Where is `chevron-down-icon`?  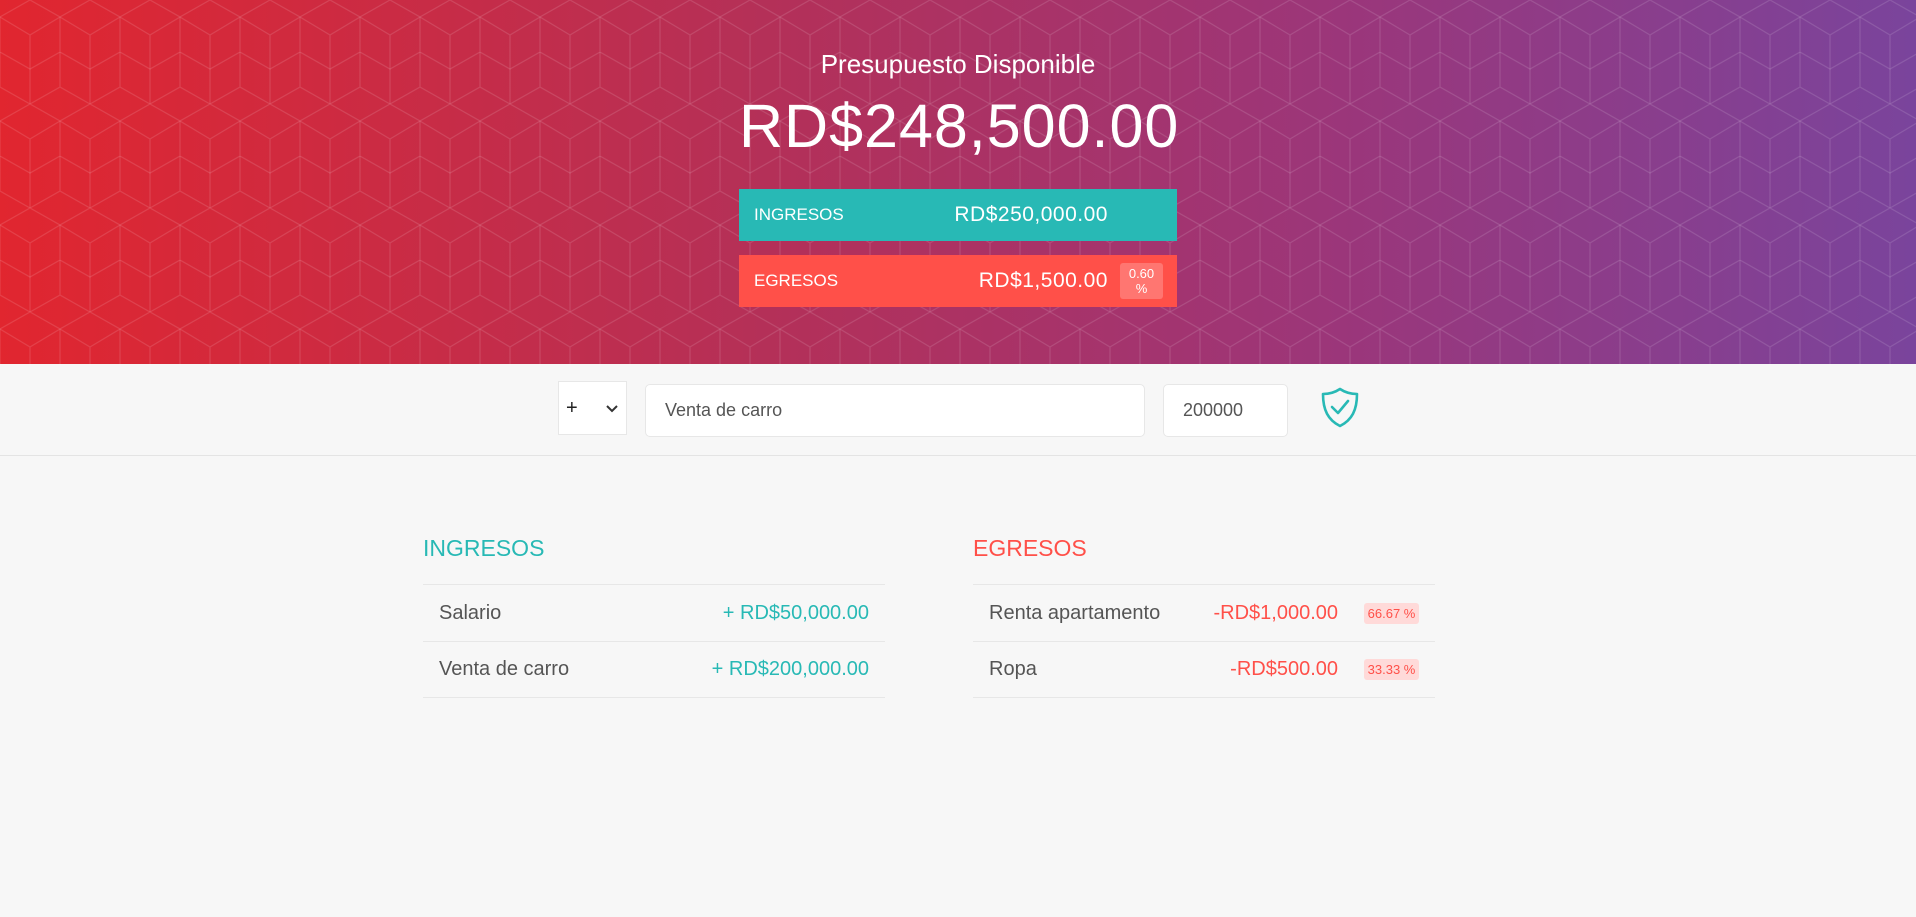
chevron-down-icon is located at coordinates (612, 408).